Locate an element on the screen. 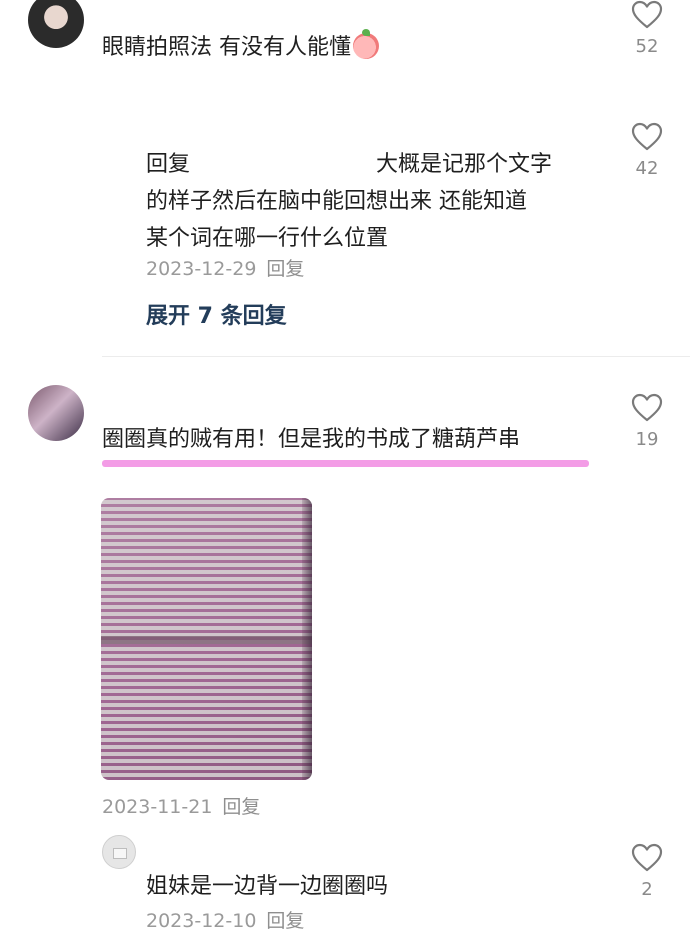  like-button: 52 is located at coordinates (647, 28).